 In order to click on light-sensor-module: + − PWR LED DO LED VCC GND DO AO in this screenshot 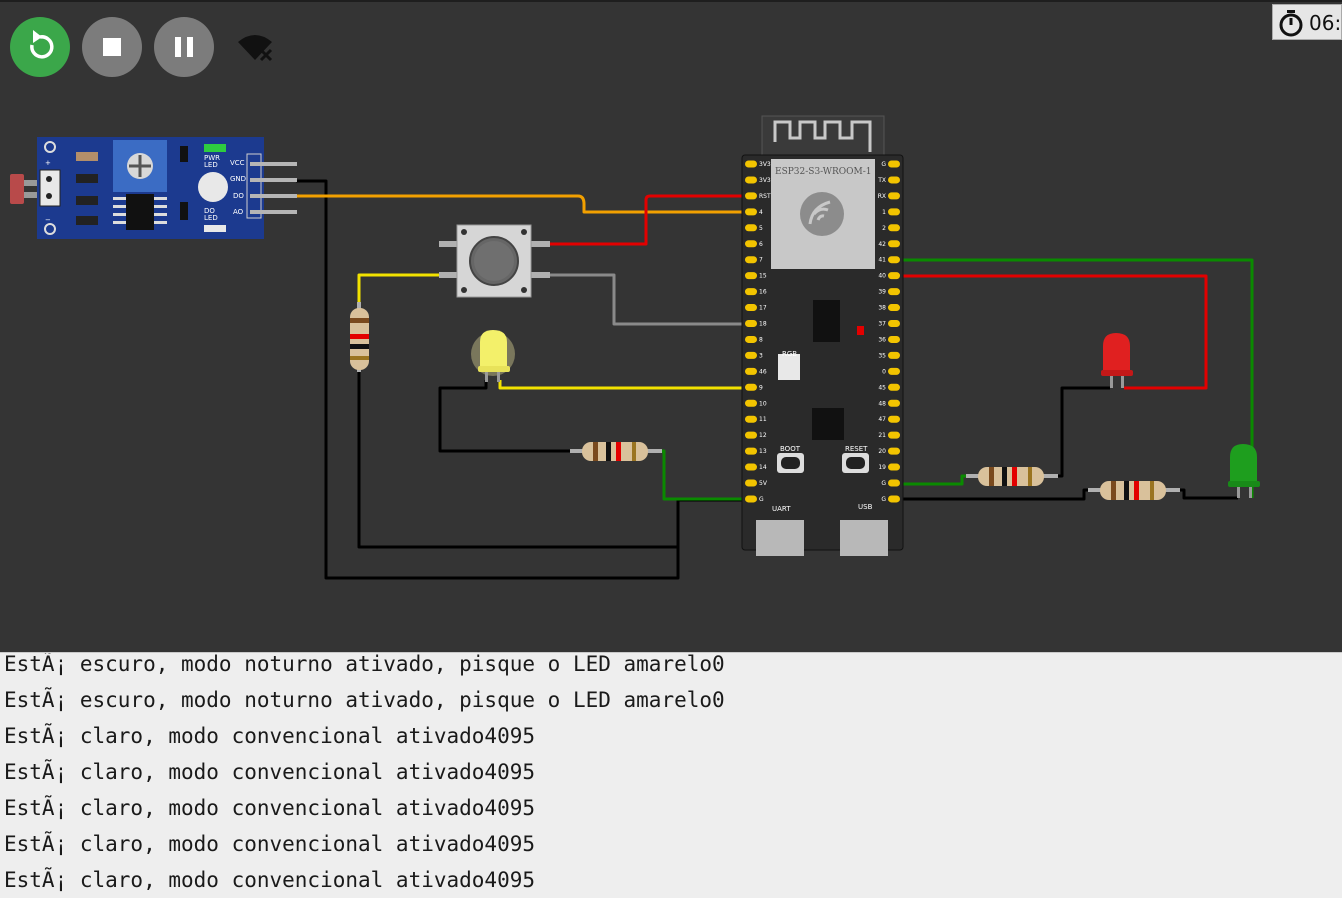, I will do `click(153, 188)`.